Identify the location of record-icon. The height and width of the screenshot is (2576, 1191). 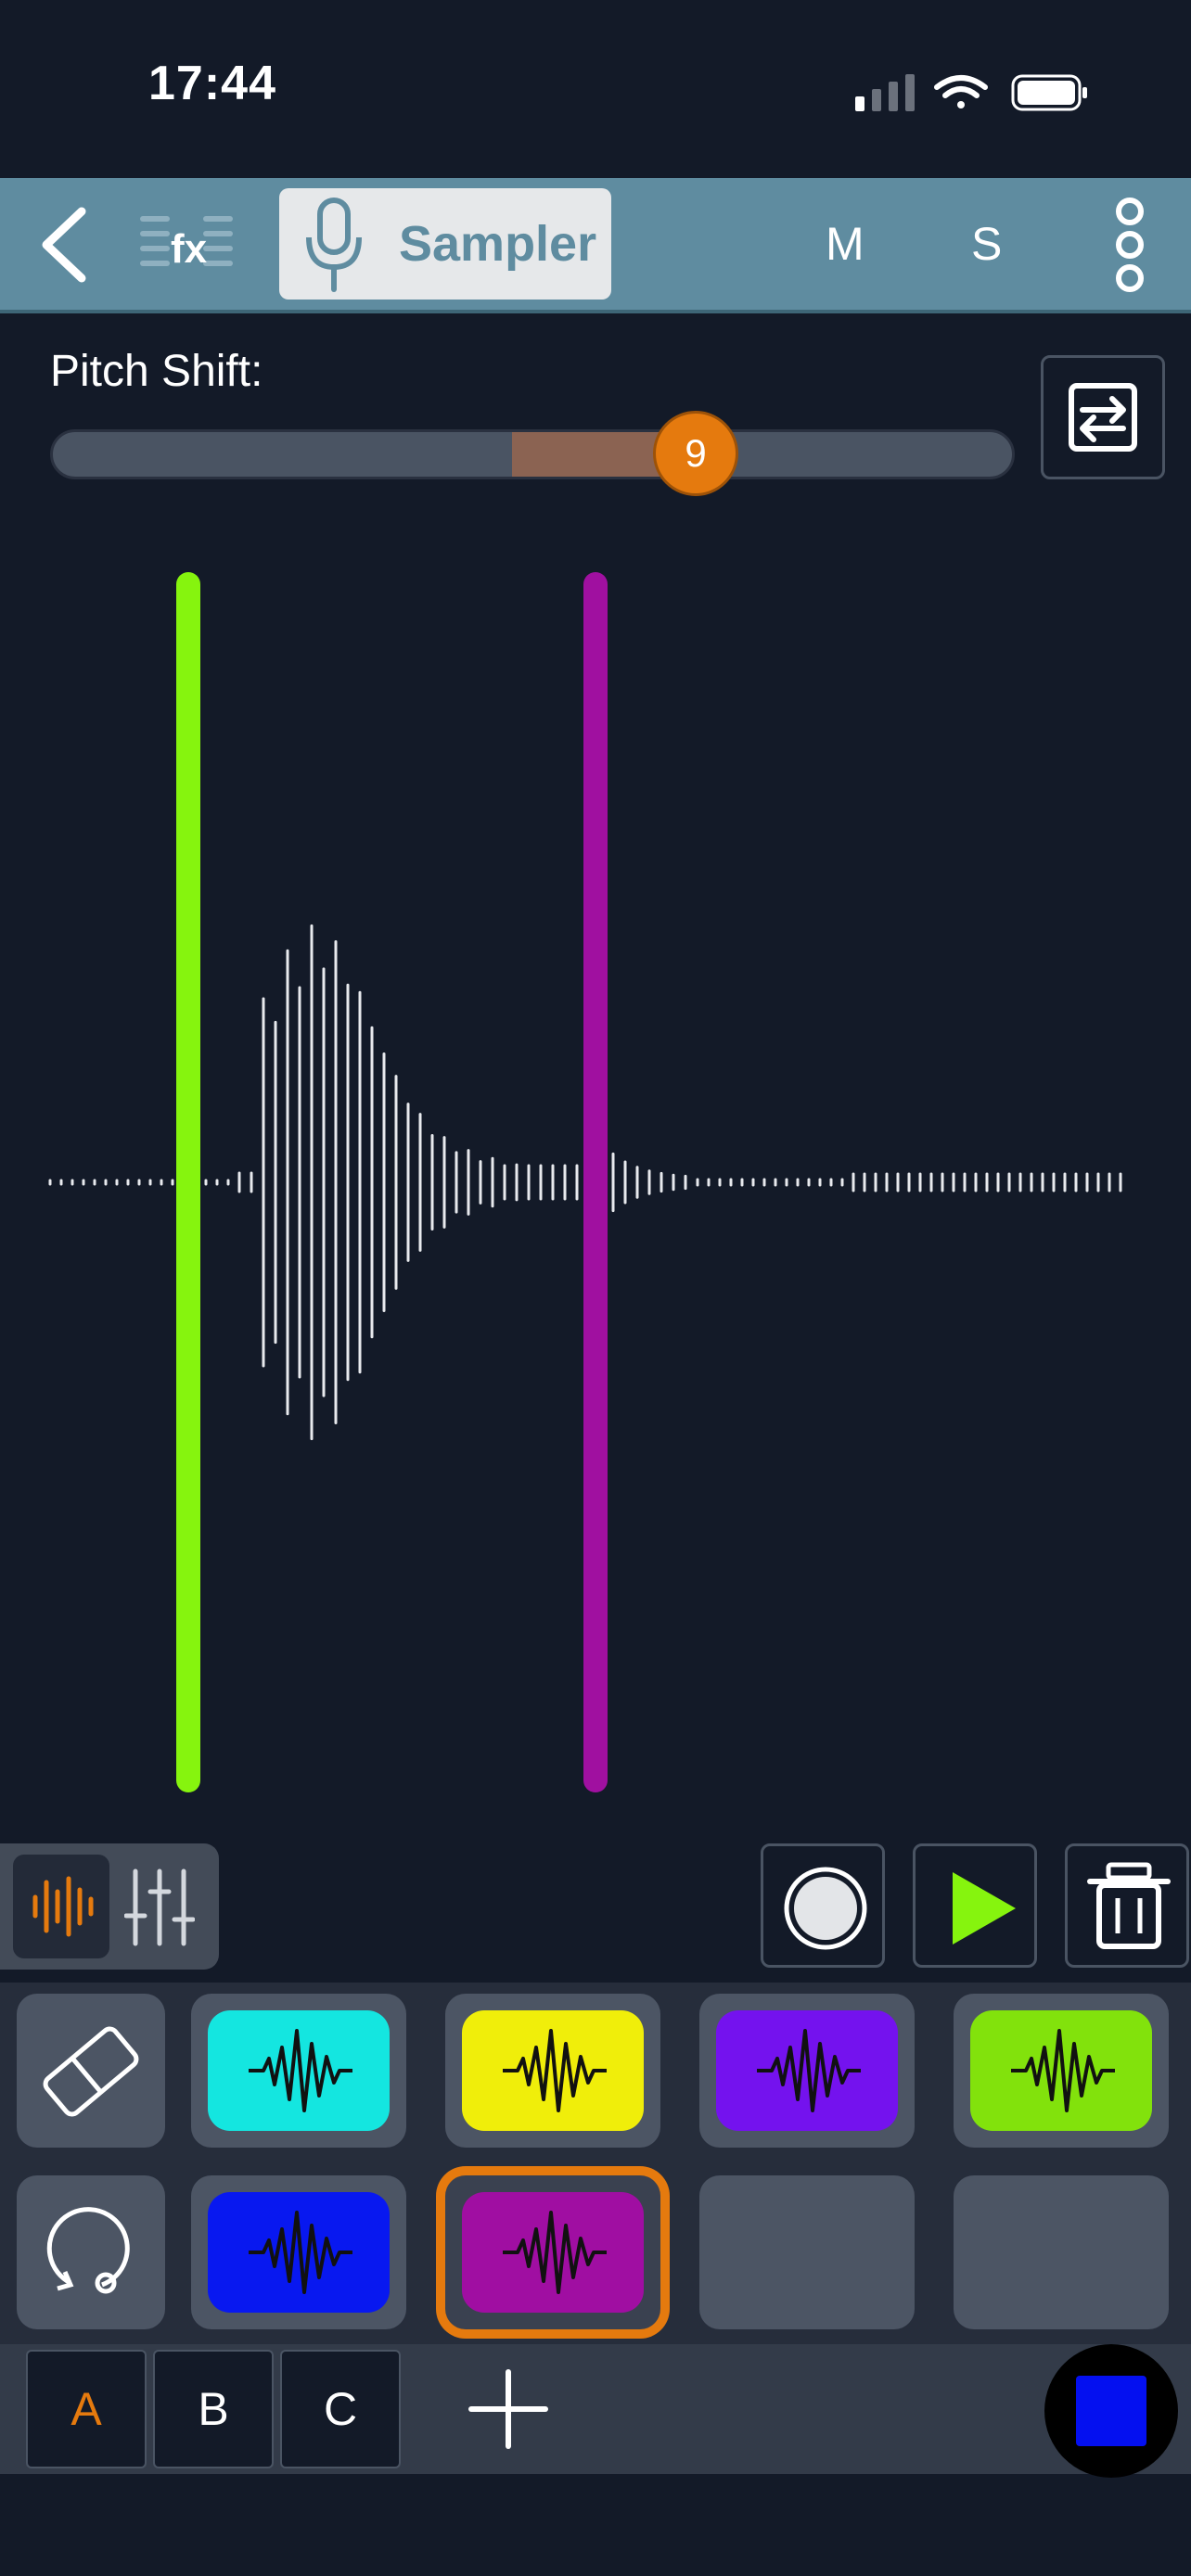
(825, 1909).